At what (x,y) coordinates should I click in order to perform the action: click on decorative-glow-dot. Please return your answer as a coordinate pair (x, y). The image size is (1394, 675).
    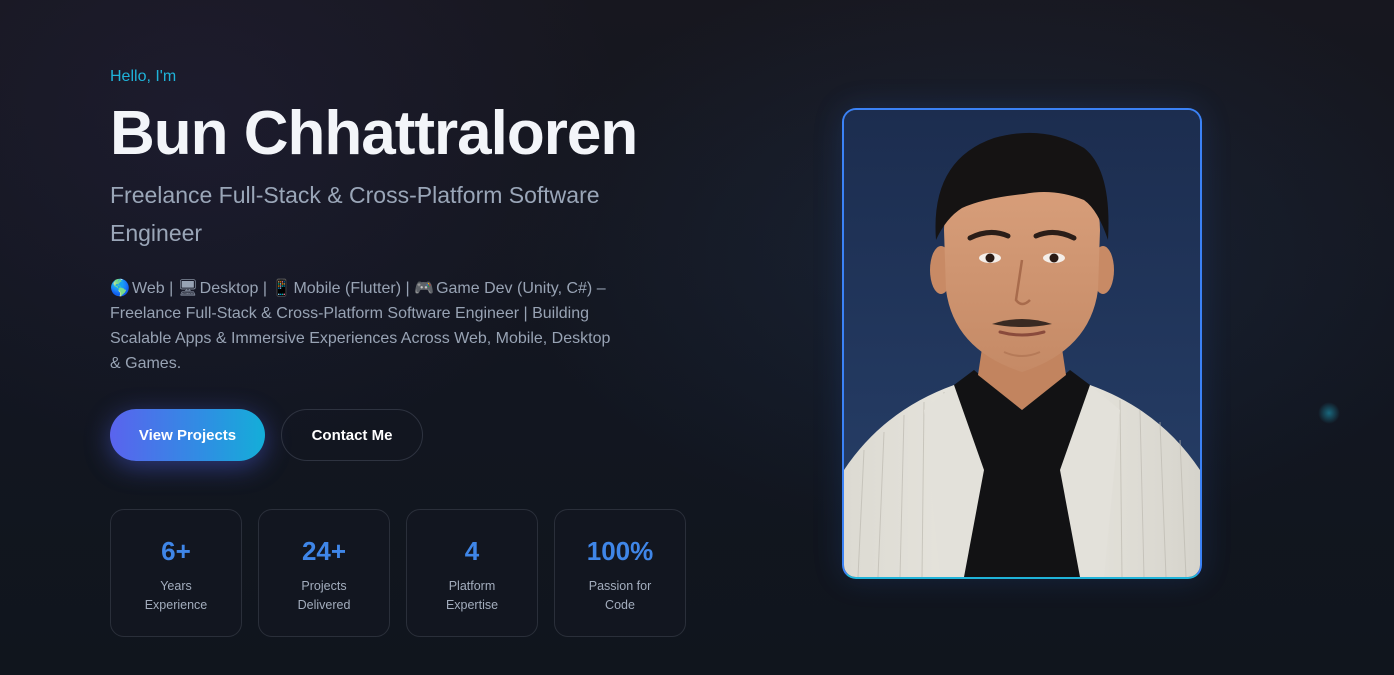
    Looking at the image, I should click on (1329, 413).